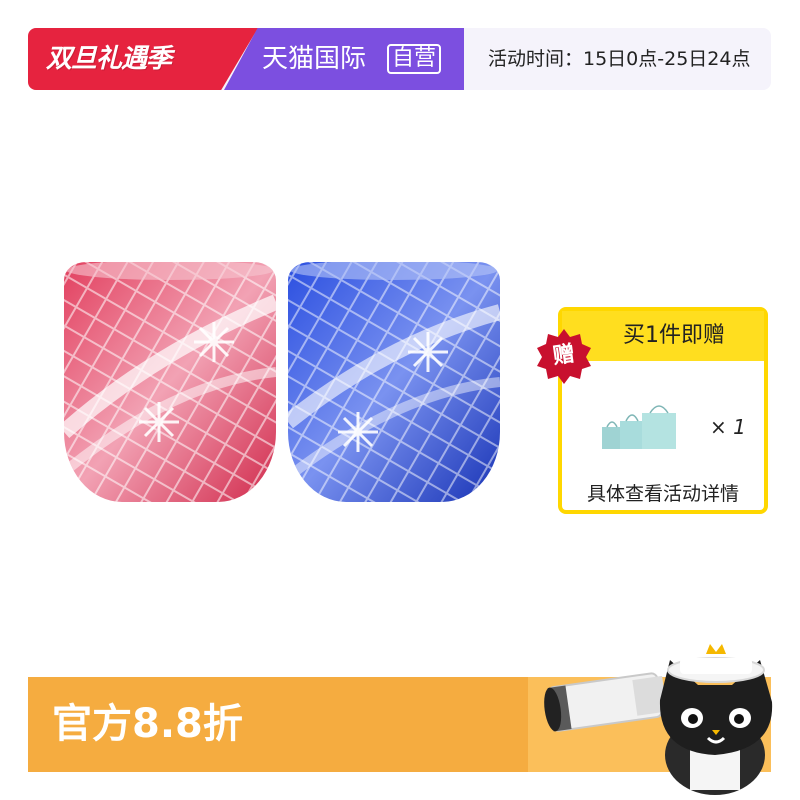 The height and width of the screenshot is (800, 800). I want to click on gift-title: 买1件即赠, so click(674, 335).